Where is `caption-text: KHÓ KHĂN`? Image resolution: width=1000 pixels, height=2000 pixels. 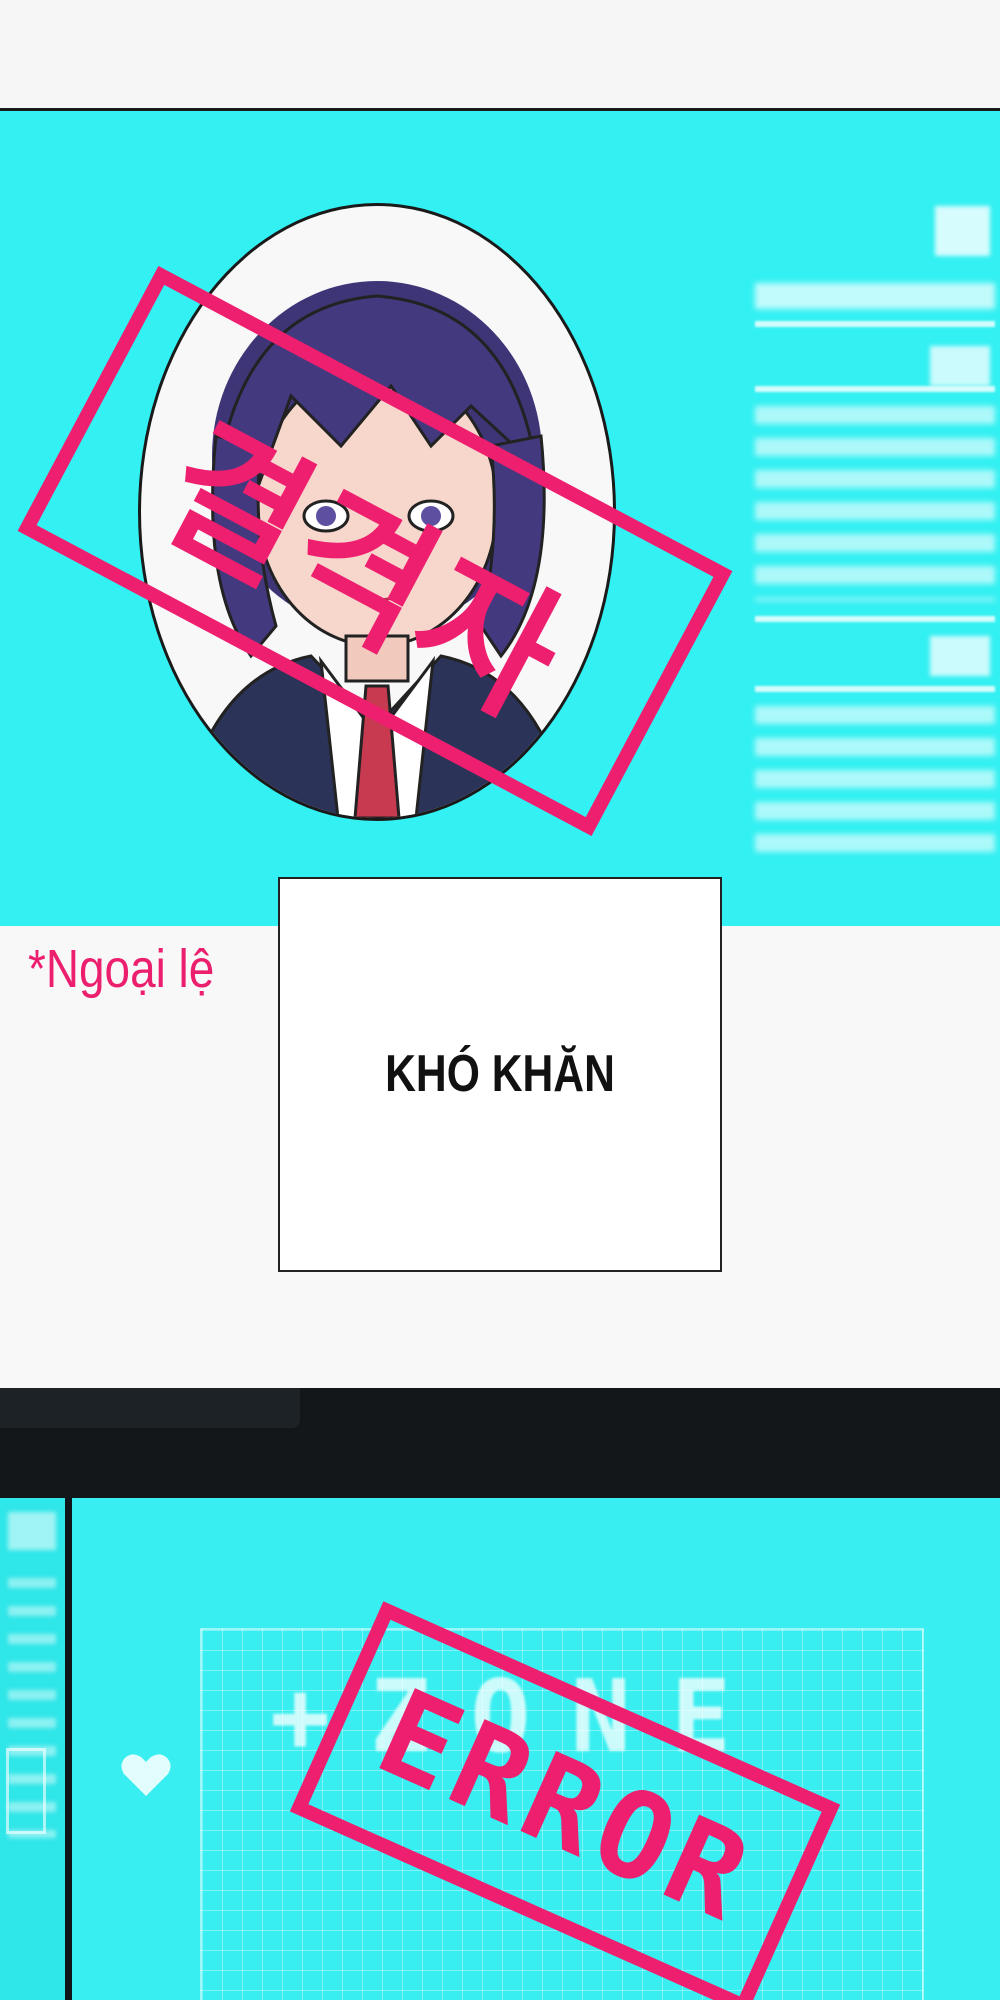
caption-text: KHÓ KHĂN is located at coordinates (500, 1074).